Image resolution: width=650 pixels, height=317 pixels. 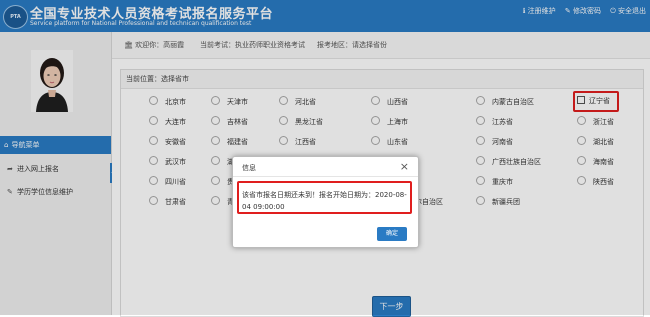 What do you see at coordinates (324, 197) in the screenshot?
I see `message-highlight-box` at bounding box center [324, 197].